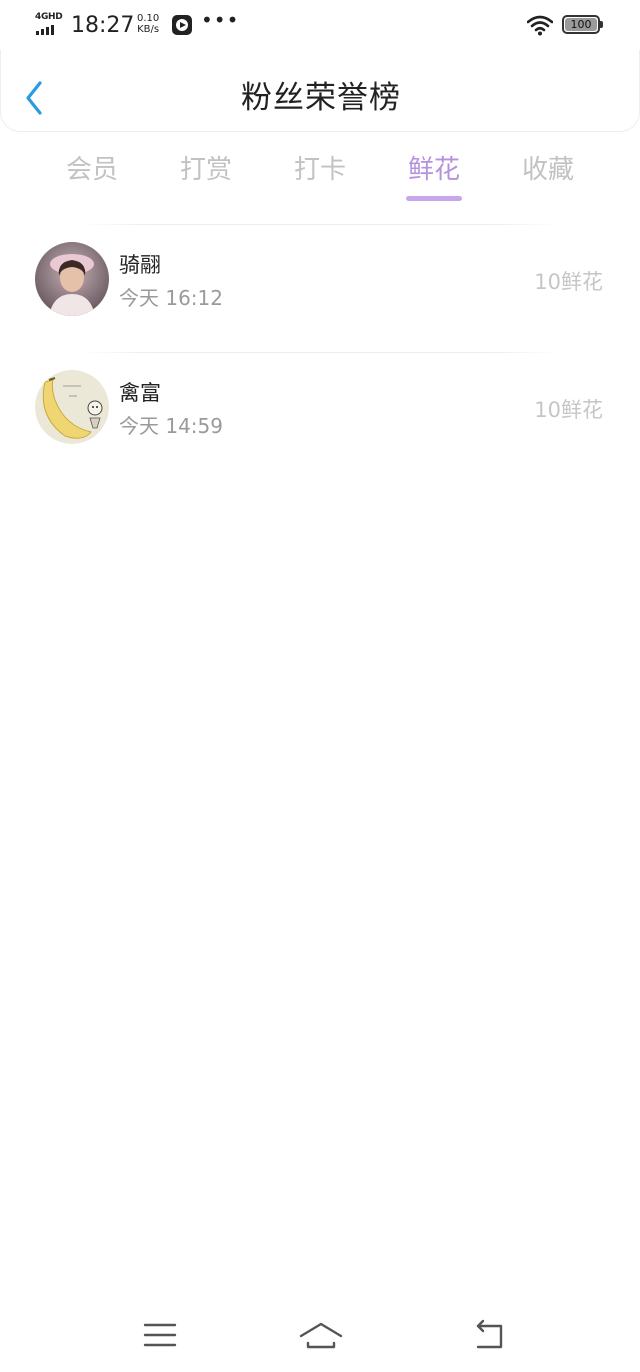 The width and height of the screenshot is (640, 1372). What do you see at coordinates (91, 170) in the screenshot?
I see `tab-label: 会员` at bounding box center [91, 170].